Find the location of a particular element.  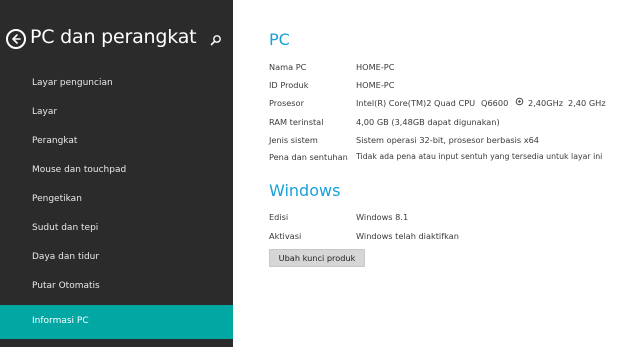

info-row-id-produk: ID Produk HOME-PC is located at coordinates (449, 87).